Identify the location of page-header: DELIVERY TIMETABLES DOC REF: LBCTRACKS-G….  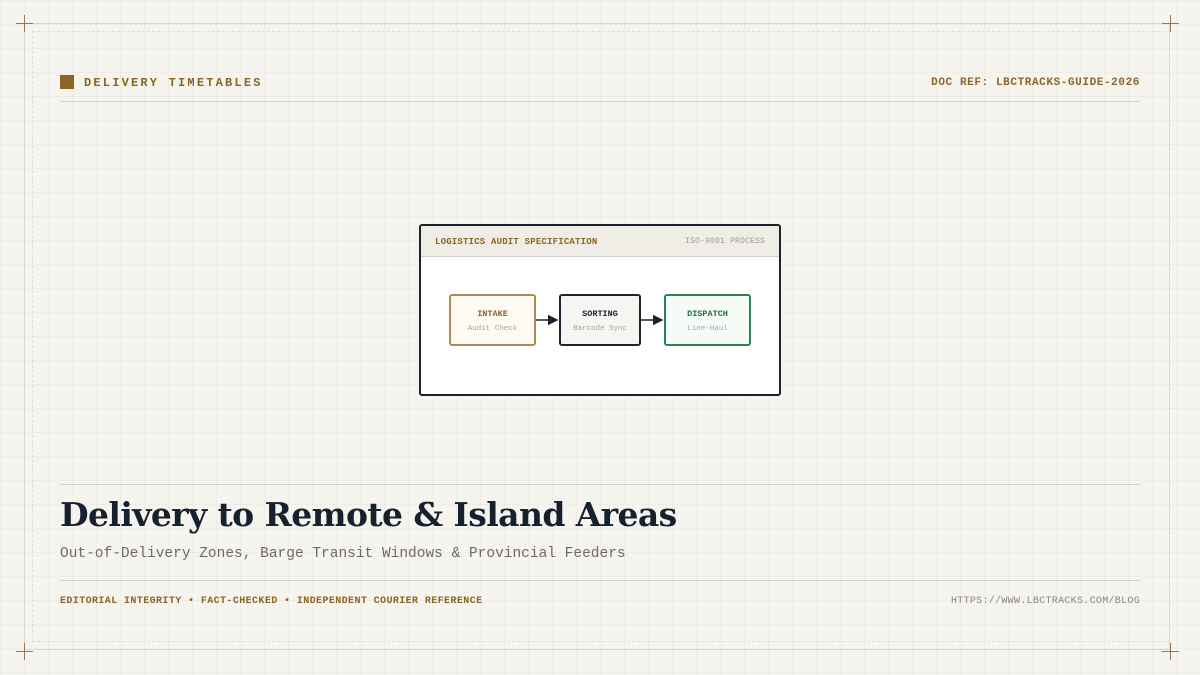
(600, 87).